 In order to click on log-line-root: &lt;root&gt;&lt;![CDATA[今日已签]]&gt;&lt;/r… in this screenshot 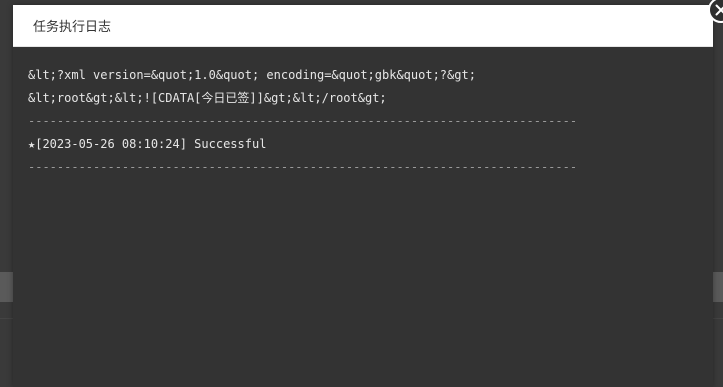, I will do `click(207, 98)`.